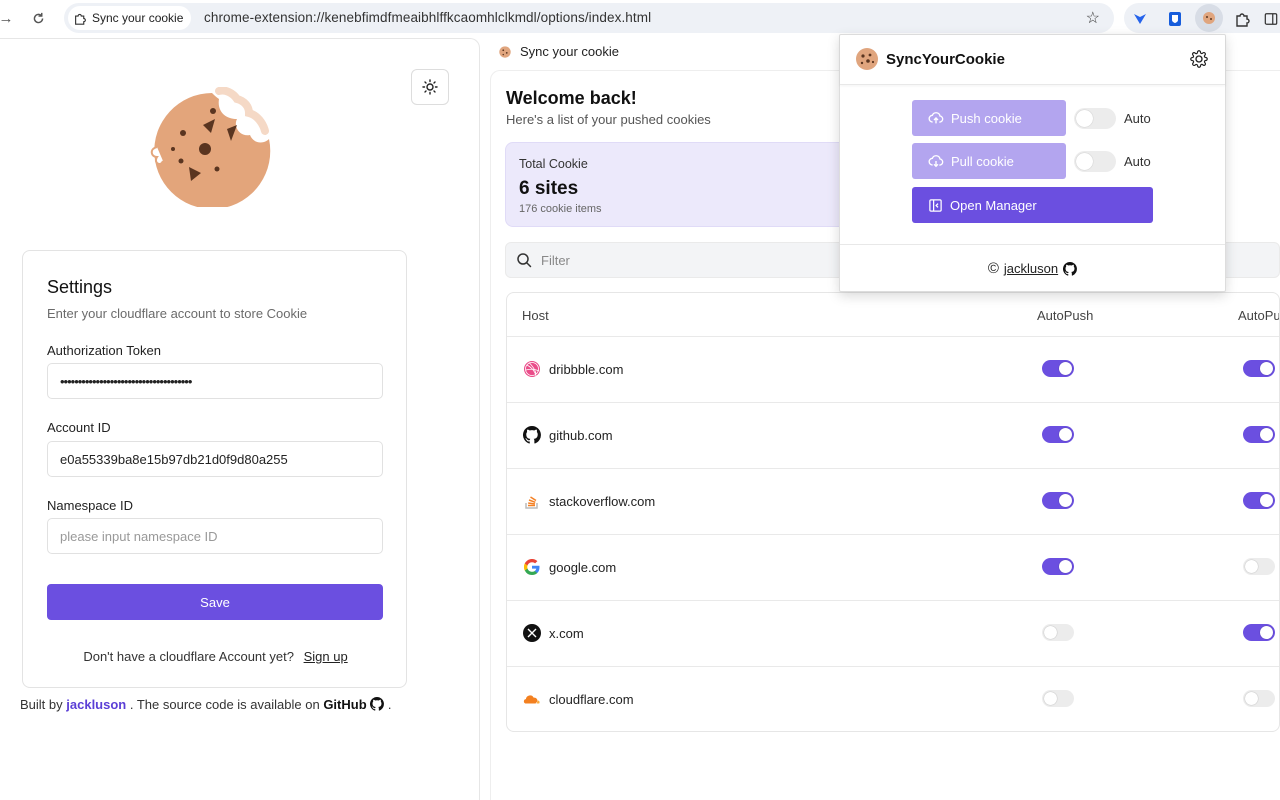  I want to click on save-button: Save, so click(215, 602).